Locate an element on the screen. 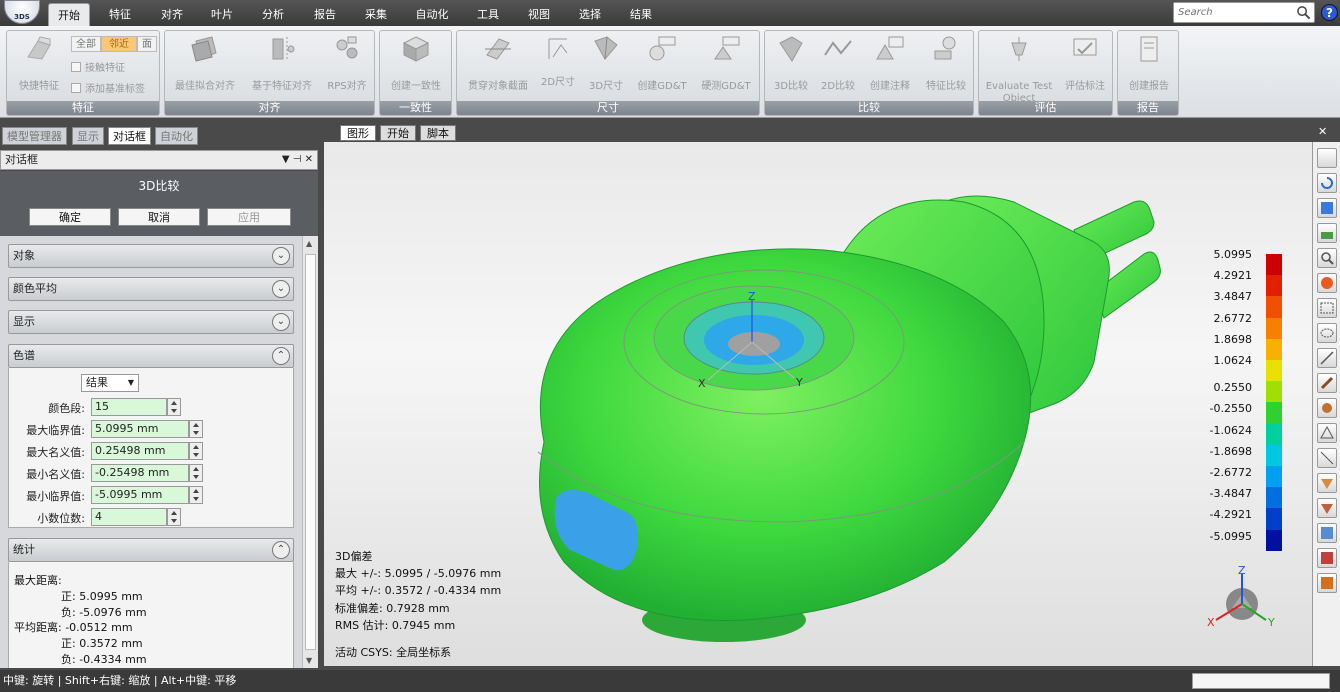 The width and height of the screenshot is (1340, 692). cancel-button: 取消 is located at coordinates (159, 217).